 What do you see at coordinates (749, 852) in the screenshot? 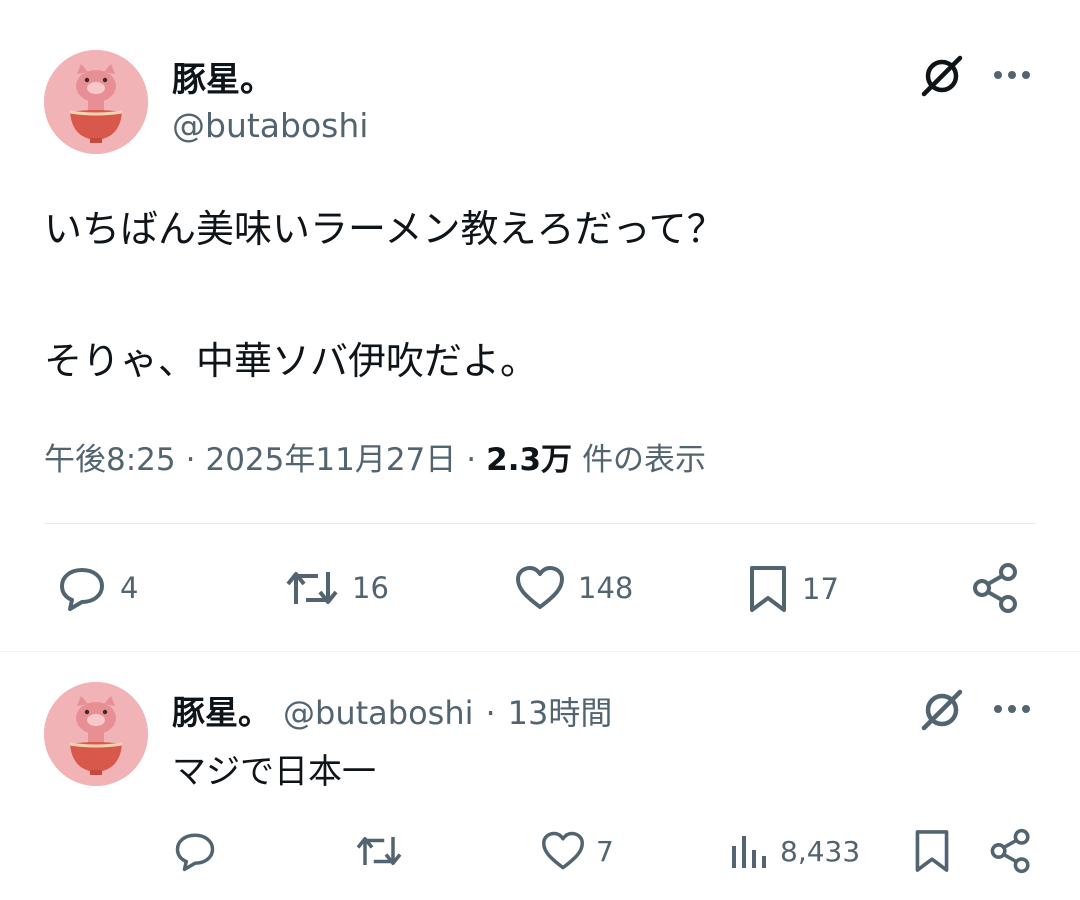
I see `views-bars-icon` at bounding box center [749, 852].